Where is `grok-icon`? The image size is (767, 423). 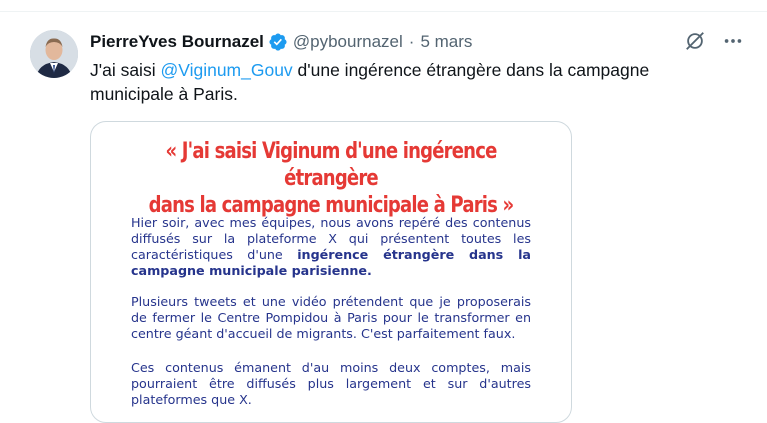
grok-icon is located at coordinates (695, 41).